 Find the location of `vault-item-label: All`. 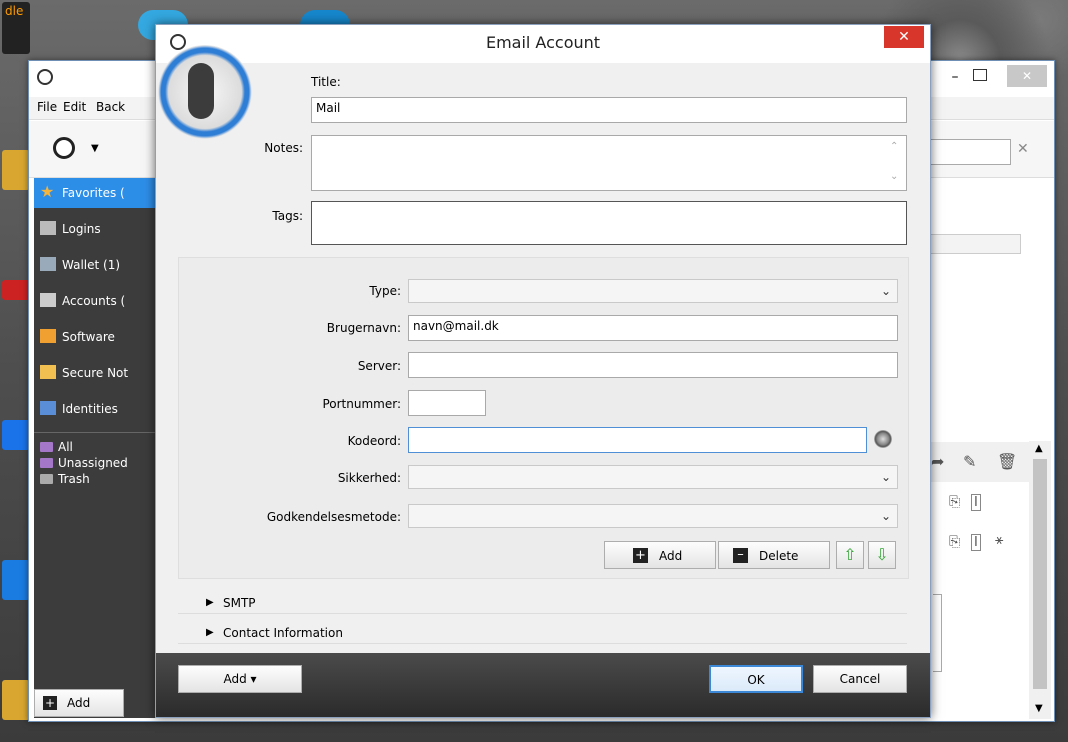

vault-item-label: All is located at coordinates (65, 447).